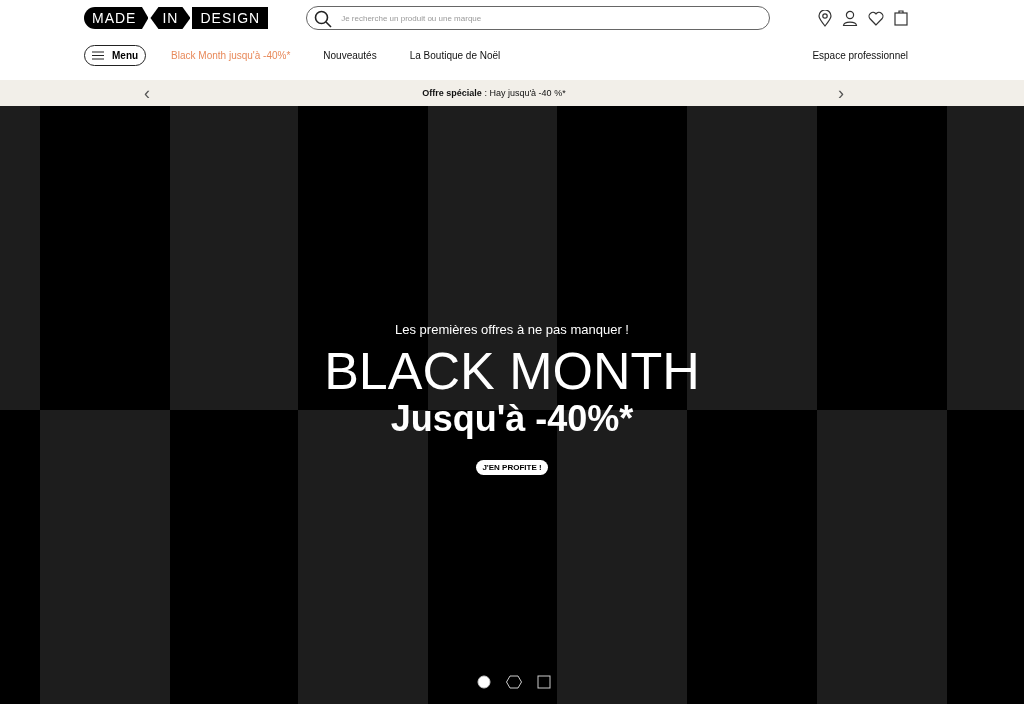  I want to click on heart-icon, so click(876, 18).